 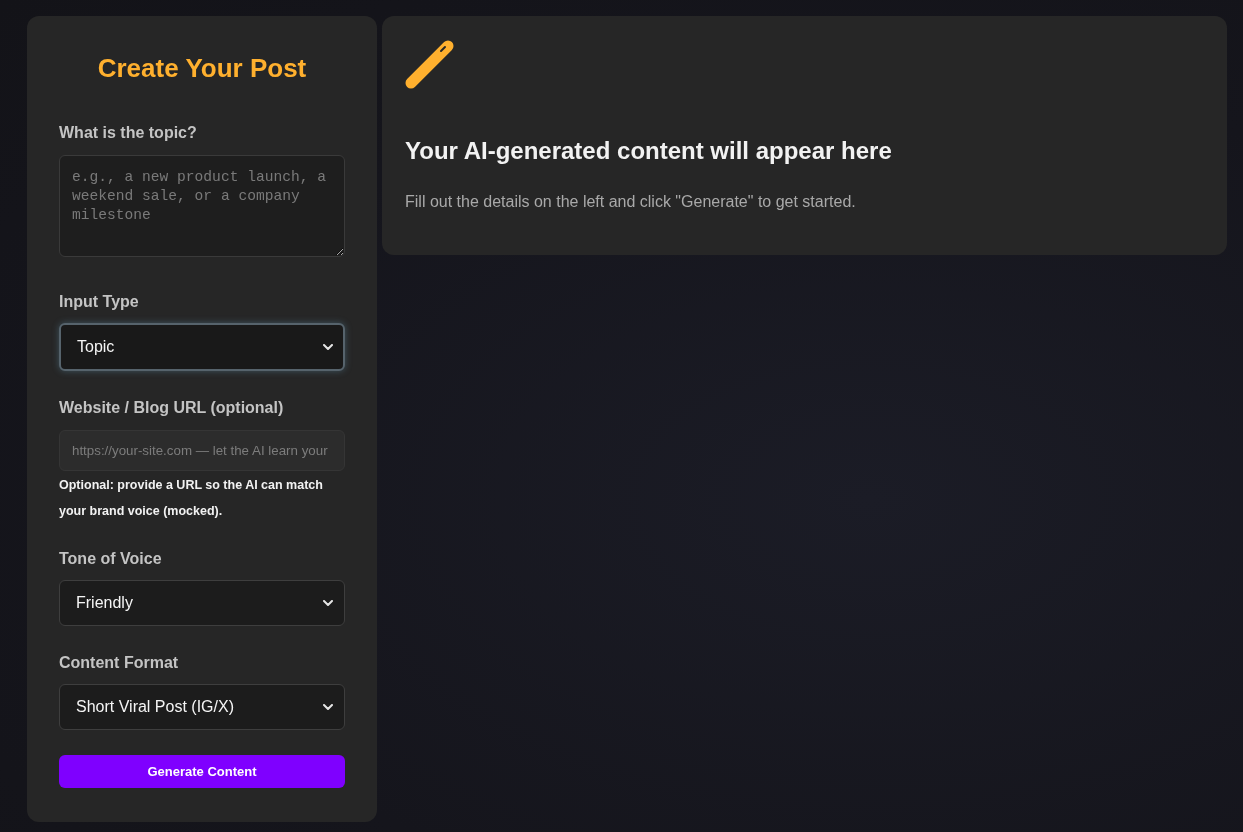 What do you see at coordinates (202, 603) in the screenshot?
I see `dropdown-select: Friendly` at bounding box center [202, 603].